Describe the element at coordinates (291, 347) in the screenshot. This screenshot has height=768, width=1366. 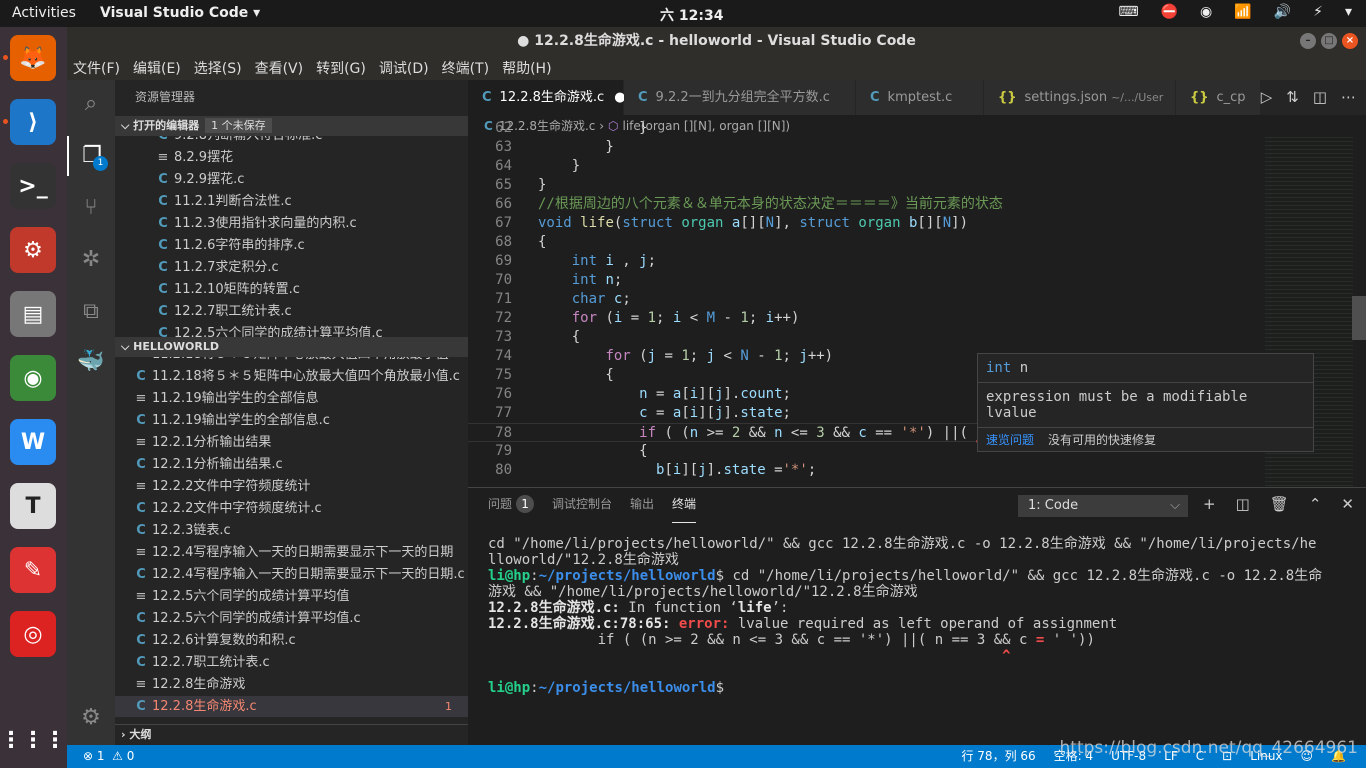
I see `helloworld-folder-header: ⌵ HELLOWORLD` at that location.